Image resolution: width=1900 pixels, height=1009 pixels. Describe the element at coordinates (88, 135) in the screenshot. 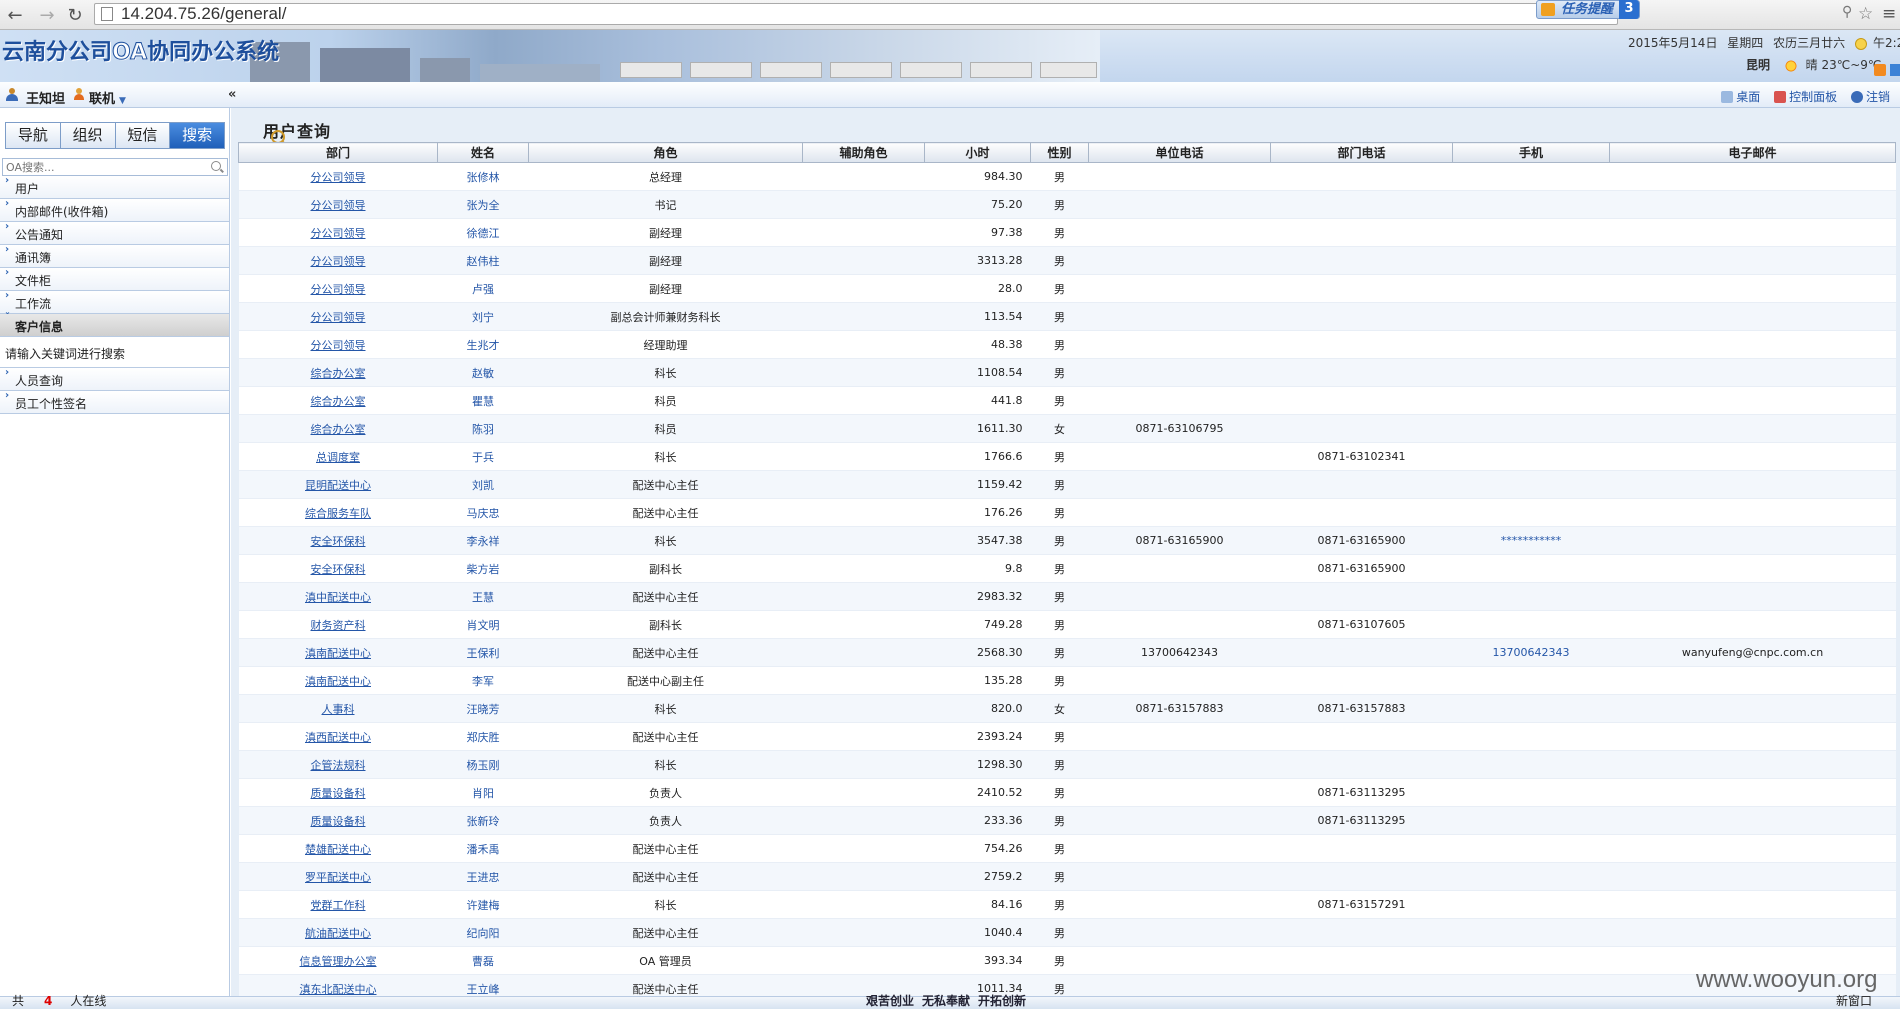

I see `tab-org: 组织` at that location.